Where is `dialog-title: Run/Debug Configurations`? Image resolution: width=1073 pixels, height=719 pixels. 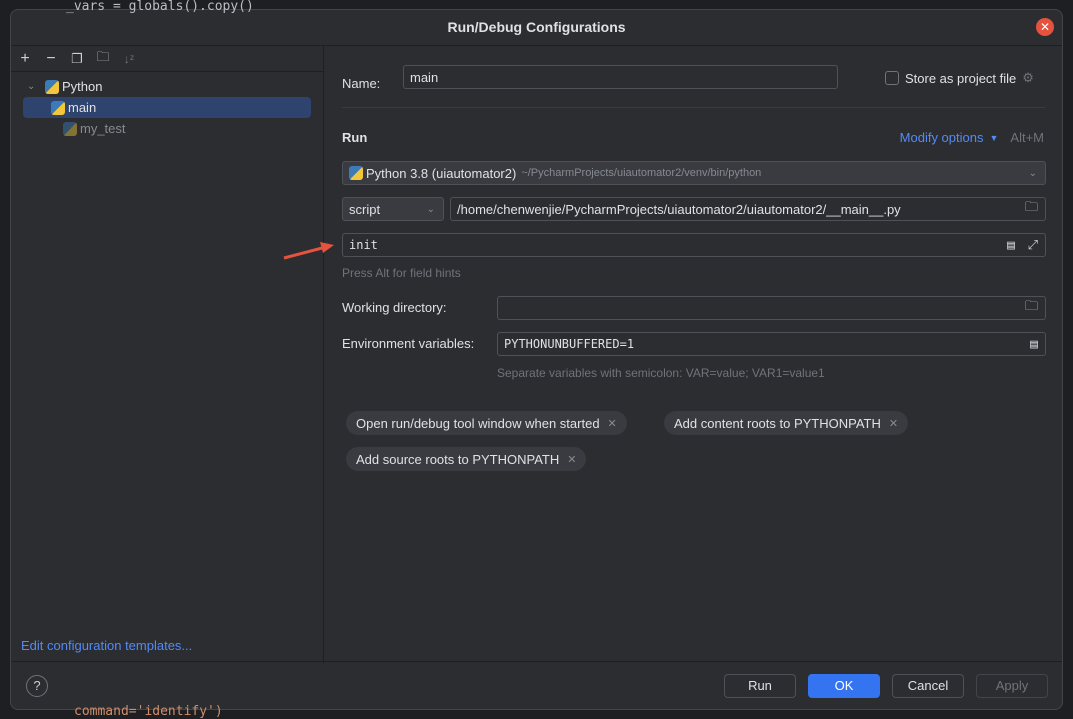
dialog-title: Run/Debug Configurations is located at coordinates (536, 28).